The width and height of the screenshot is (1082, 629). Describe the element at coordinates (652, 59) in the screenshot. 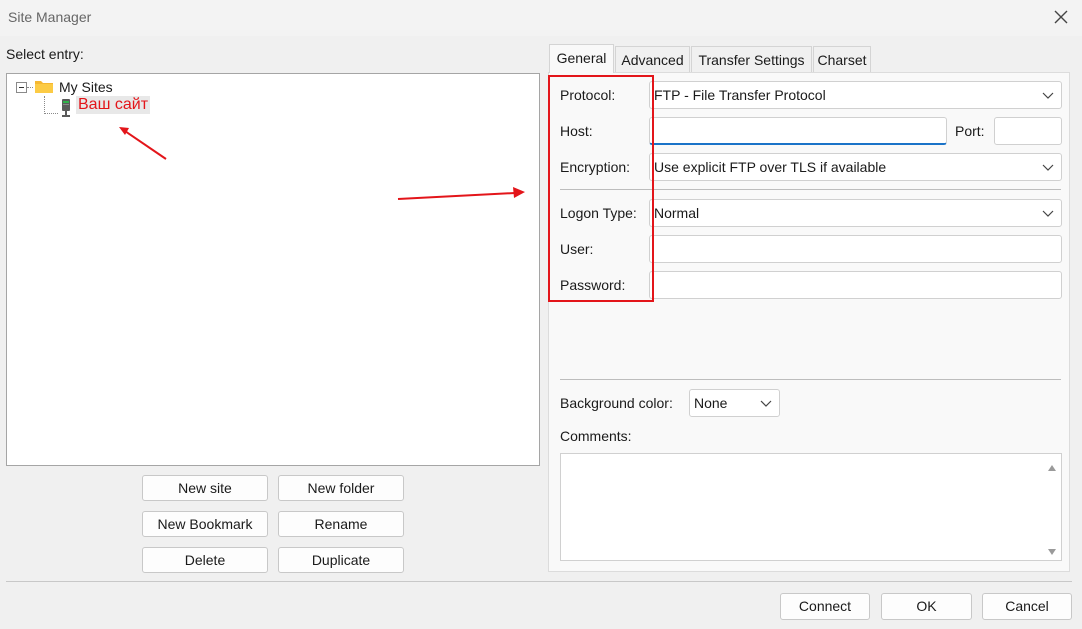

I see `tab-advanced: Advanced` at that location.